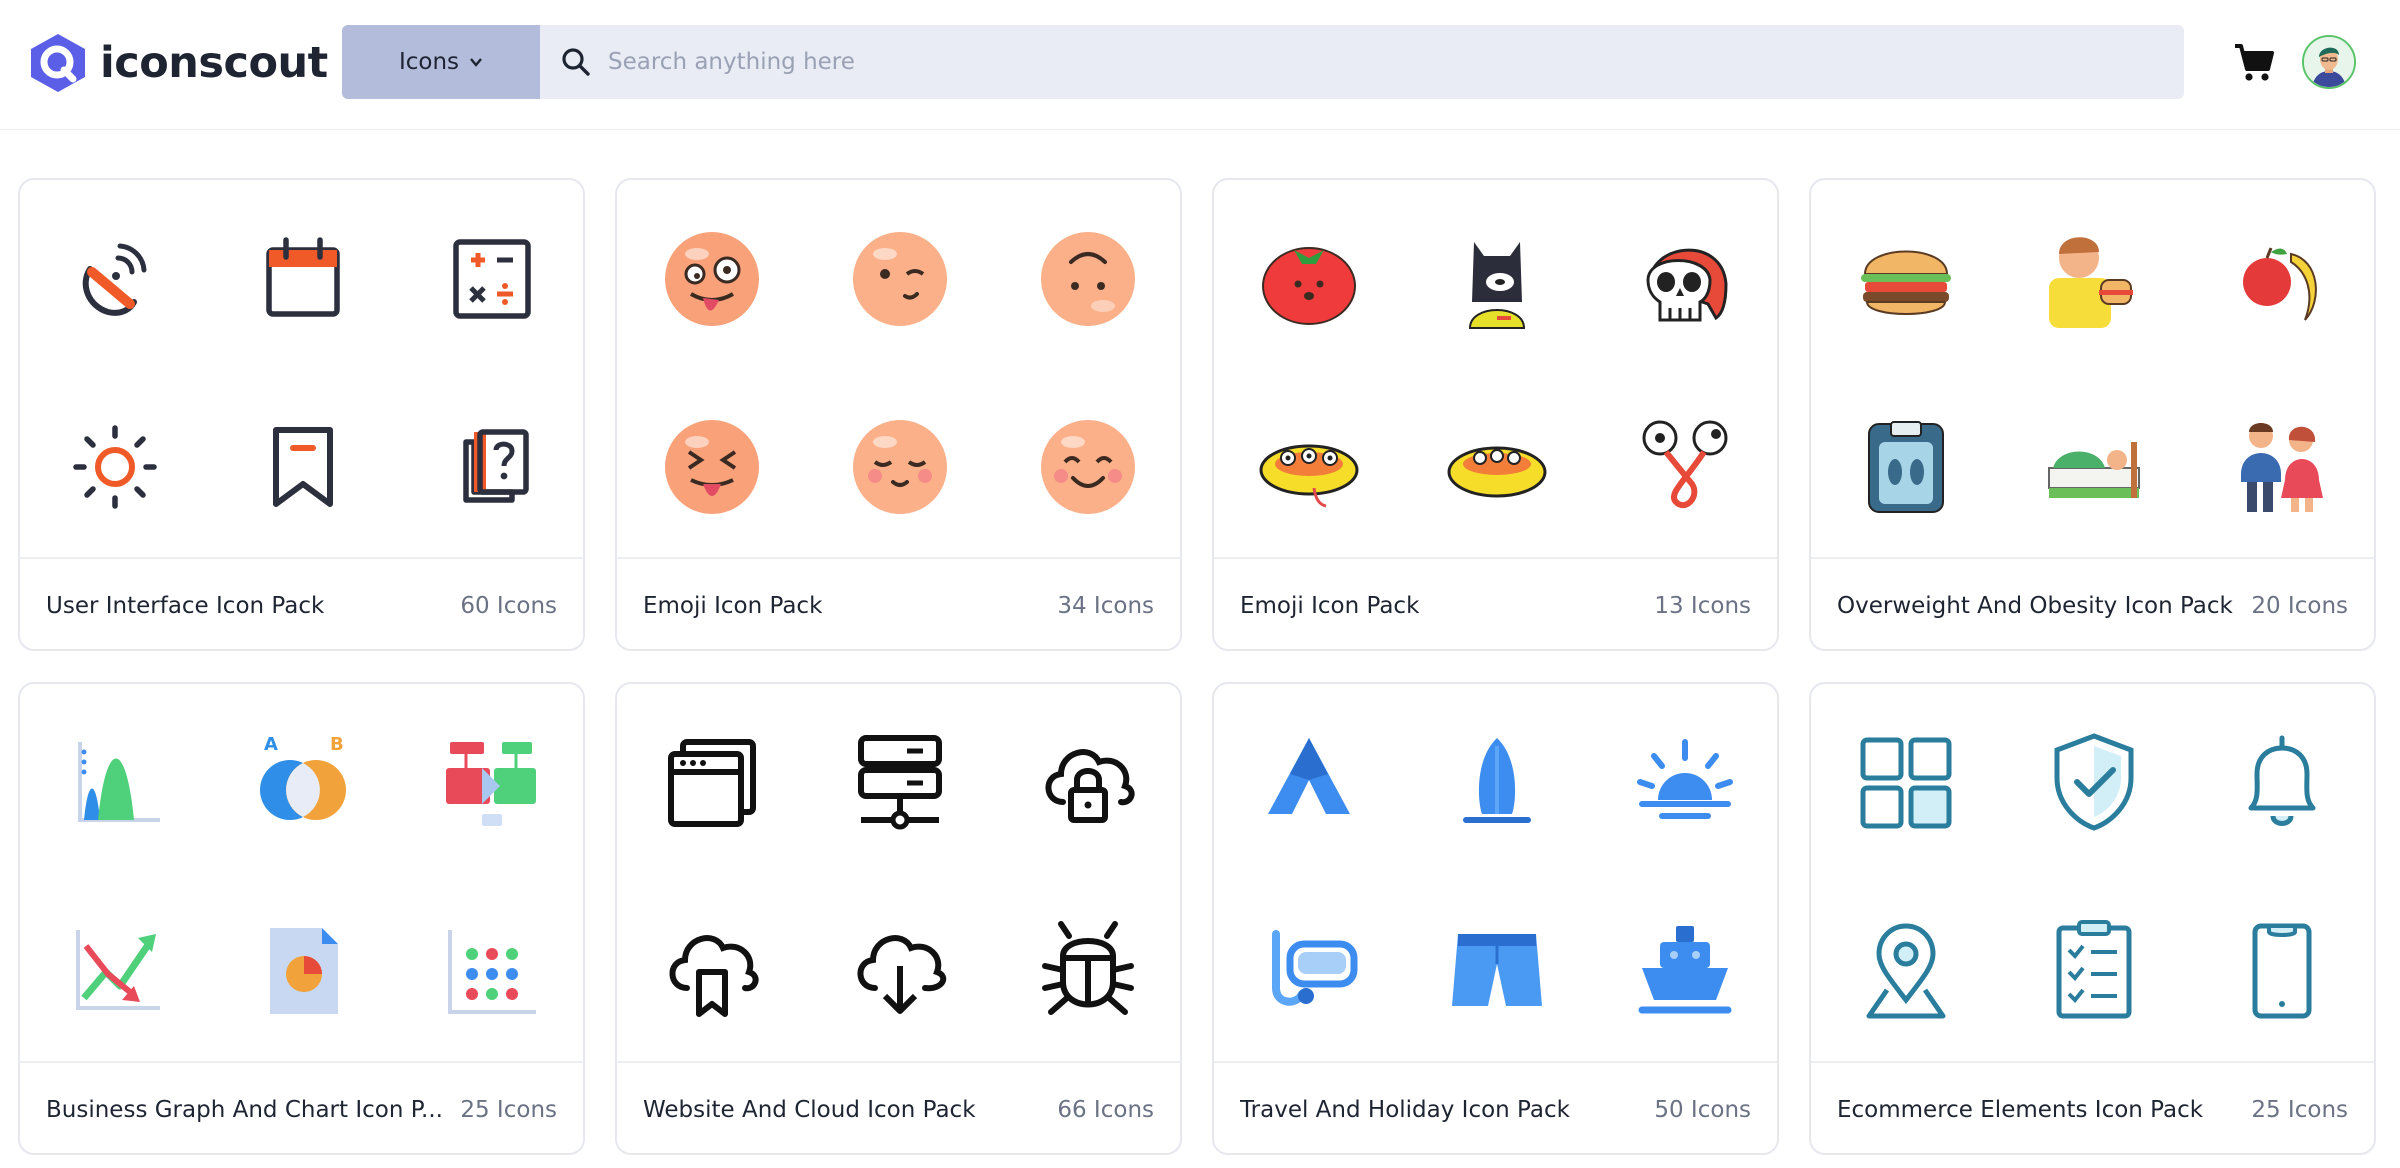 The image size is (2400, 1168). Describe the element at coordinates (337, 744) in the screenshot. I see `svg-text: B` at that location.